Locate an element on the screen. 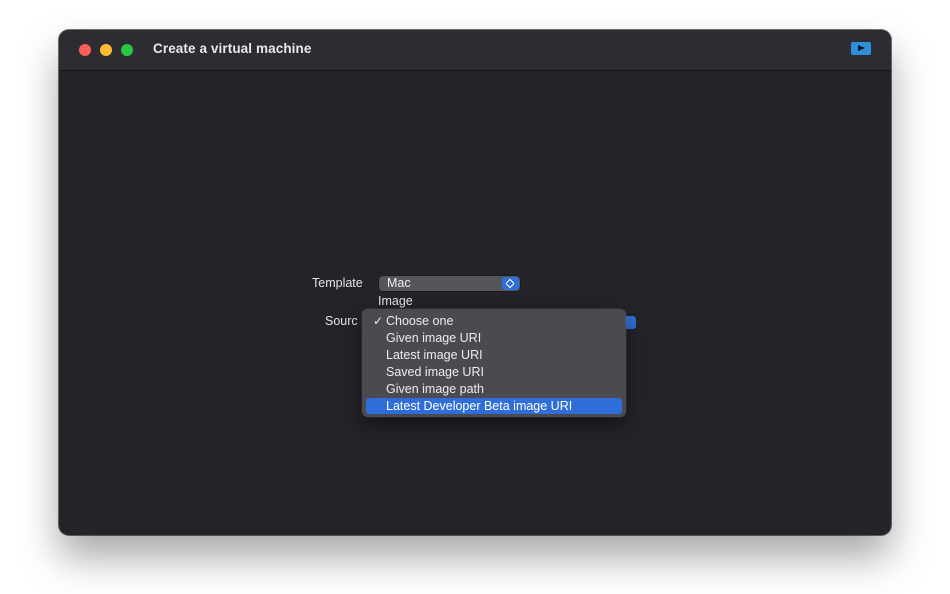  menu-item-latest-developer-beta-image-uri: Latest Developer Beta image URI is located at coordinates (494, 406).